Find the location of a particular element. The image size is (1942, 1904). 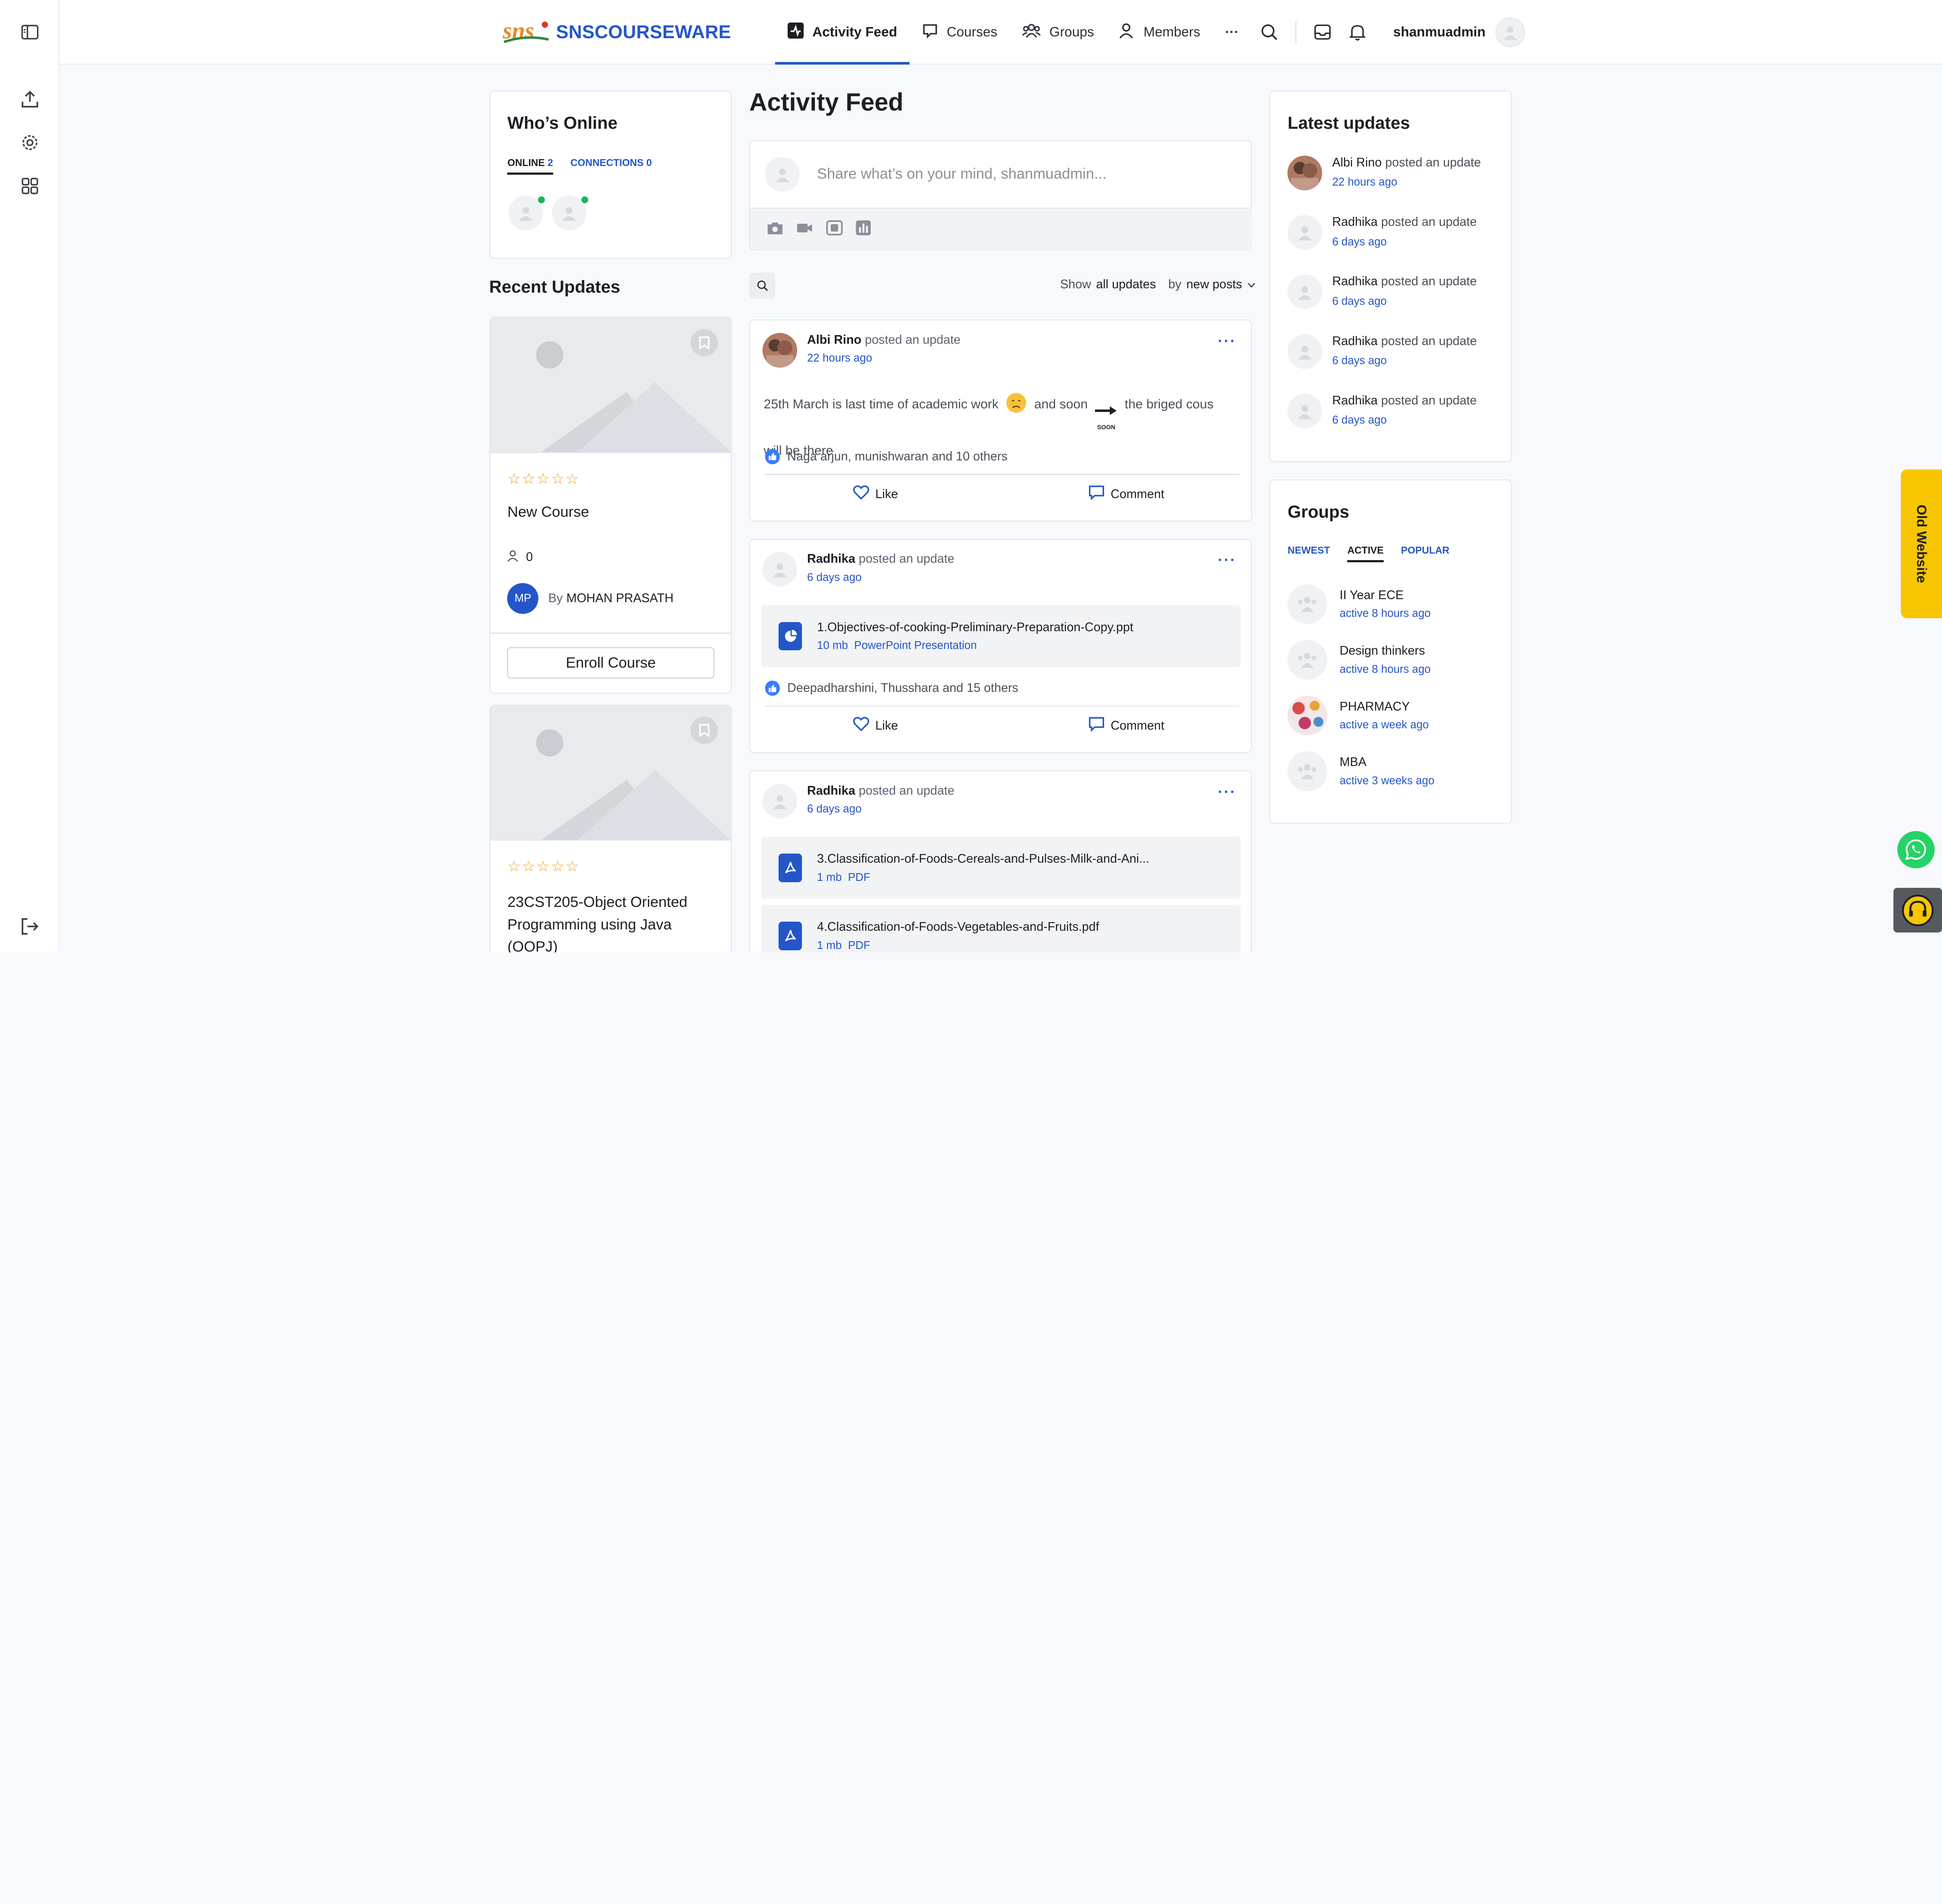

update-time: 22 hours ago is located at coordinates (1406, 182).